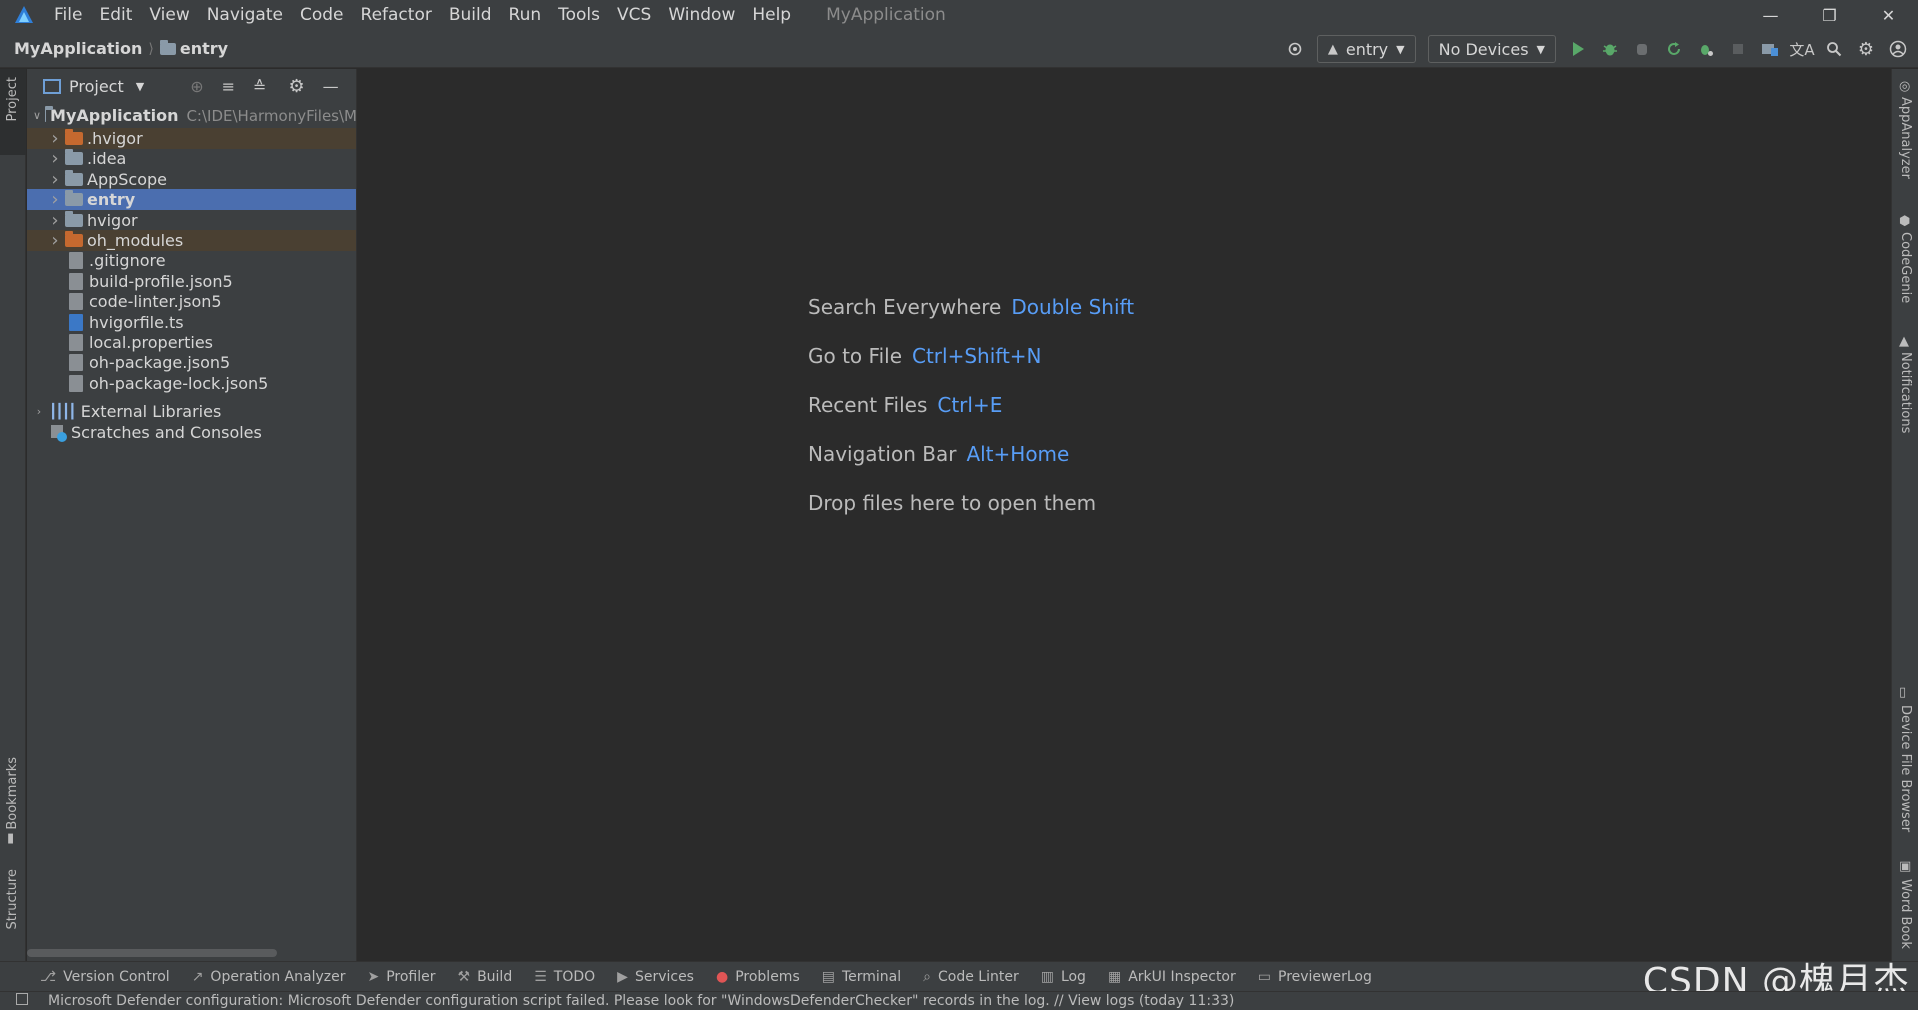 Image resolution: width=1918 pixels, height=1010 pixels. Describe the element at coordinates (1642, 49) in the screenshot. I see `attach-debugger-icon` at that location.